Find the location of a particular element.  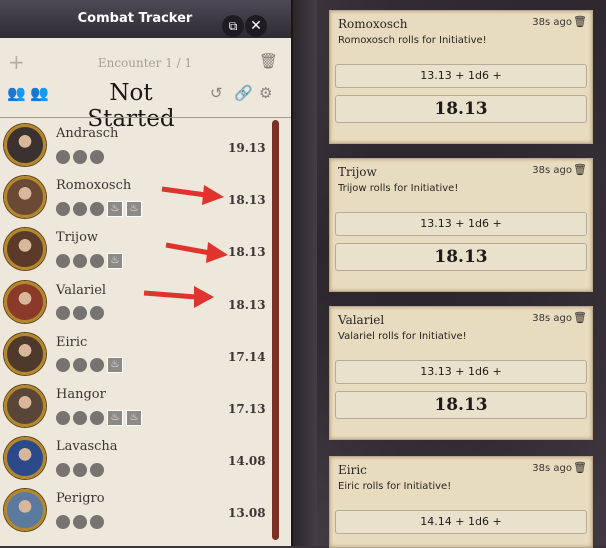

delete-encounter-icon: 🗑 is located at coordinates (268, 61).